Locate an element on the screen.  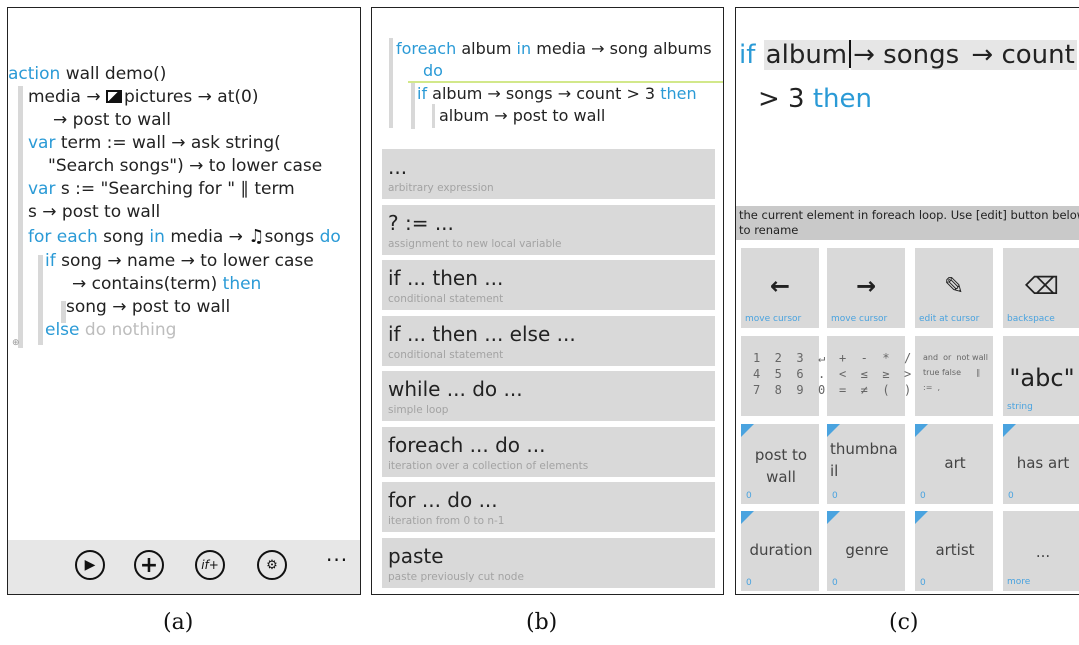
collapse-marker: ⊕ is located at coordinates (16, 343).